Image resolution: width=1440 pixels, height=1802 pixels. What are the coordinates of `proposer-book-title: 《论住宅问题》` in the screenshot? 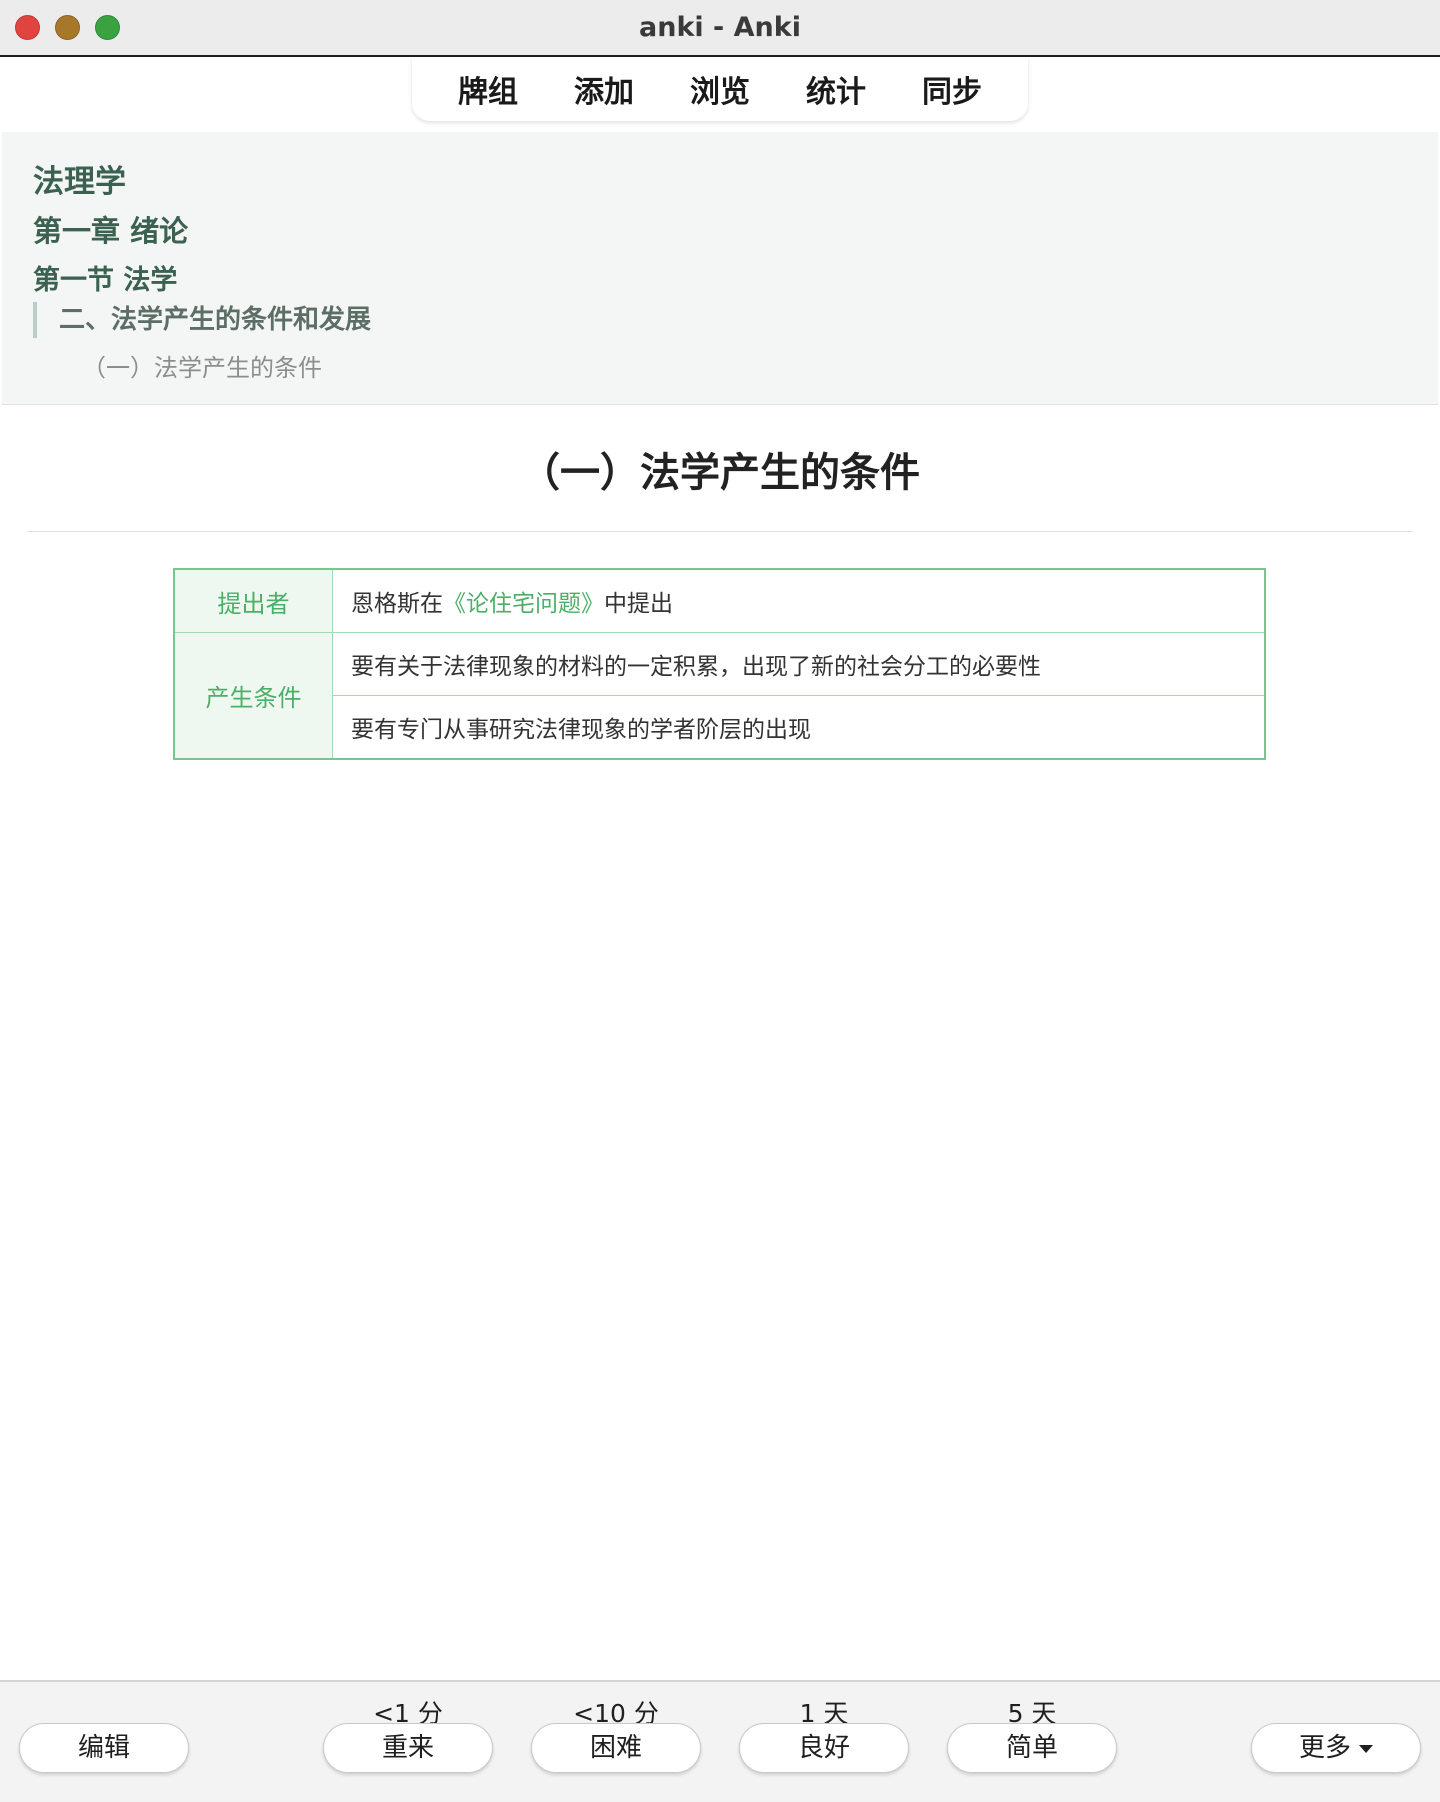 It's located at (523, 604).